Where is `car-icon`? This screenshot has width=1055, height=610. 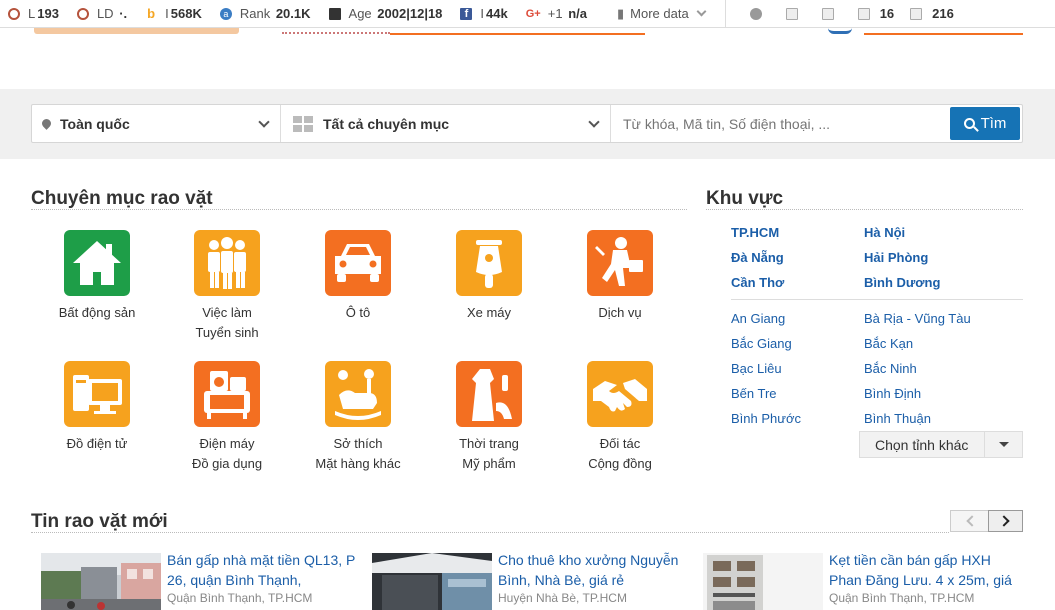
car-icon is located at coordinates (358, 263).